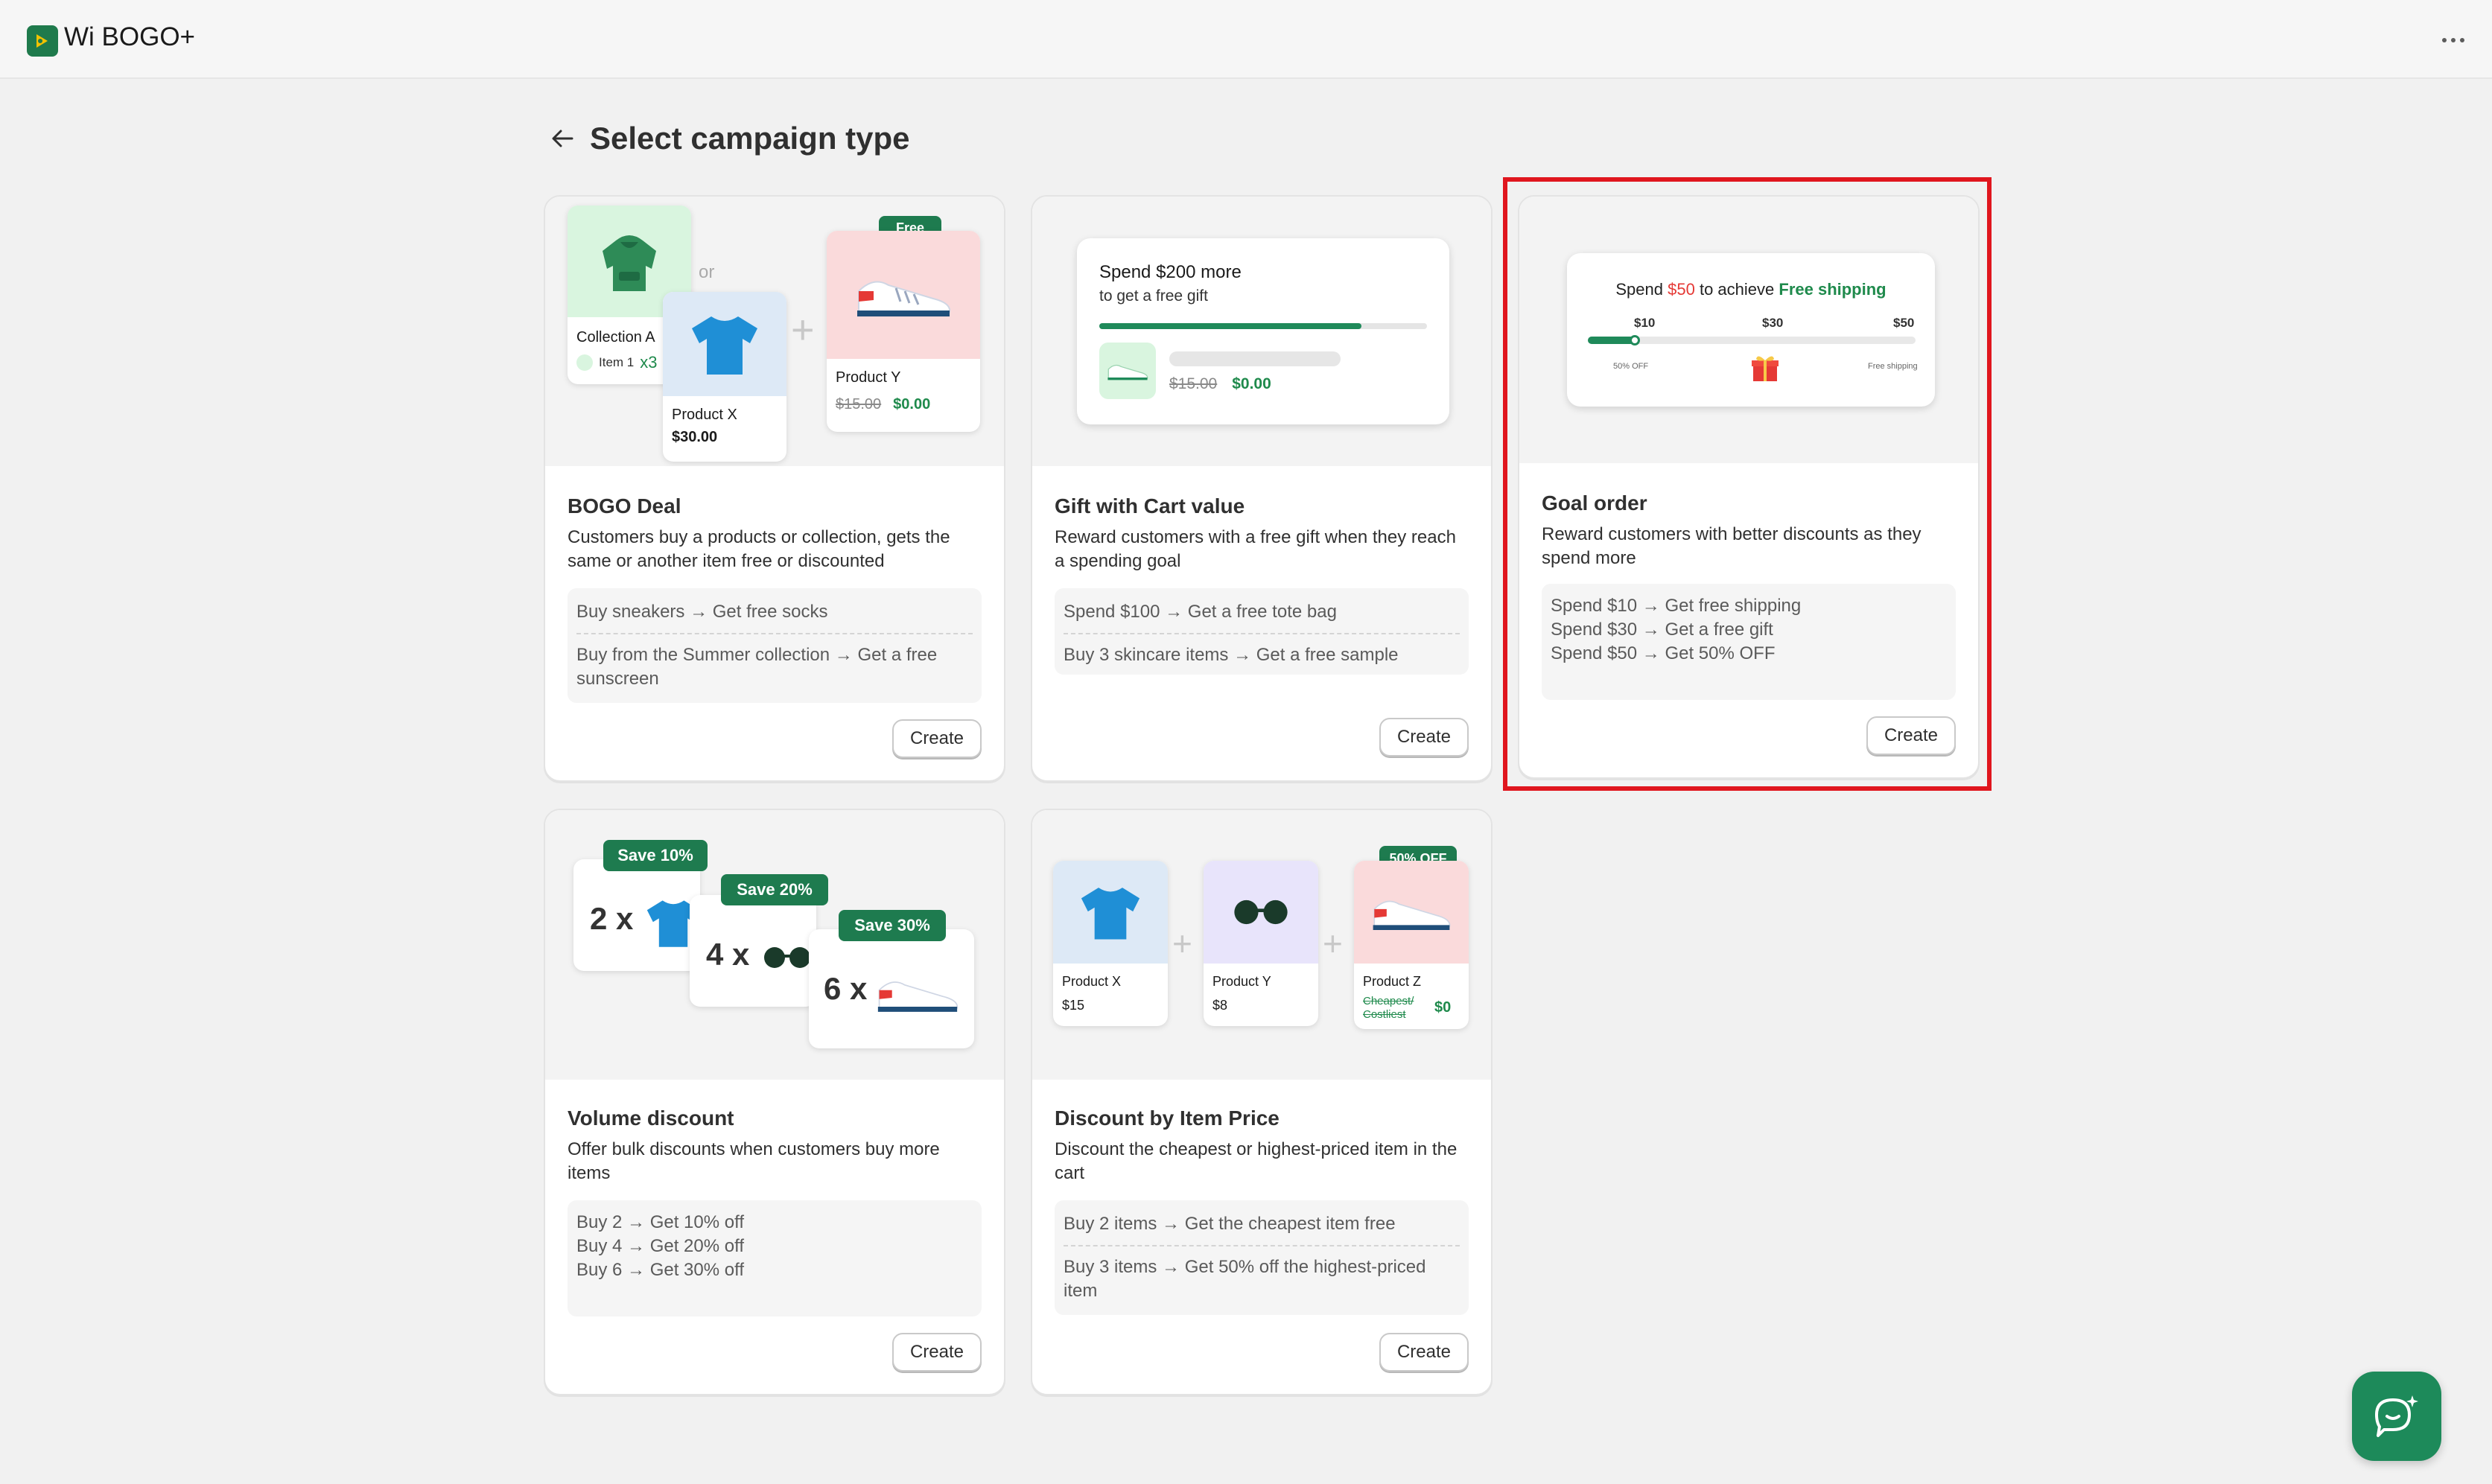  Describe the element at coordinates (1424, 1352) in the screenshot. I see `create-button-item-price: Create` at that location.